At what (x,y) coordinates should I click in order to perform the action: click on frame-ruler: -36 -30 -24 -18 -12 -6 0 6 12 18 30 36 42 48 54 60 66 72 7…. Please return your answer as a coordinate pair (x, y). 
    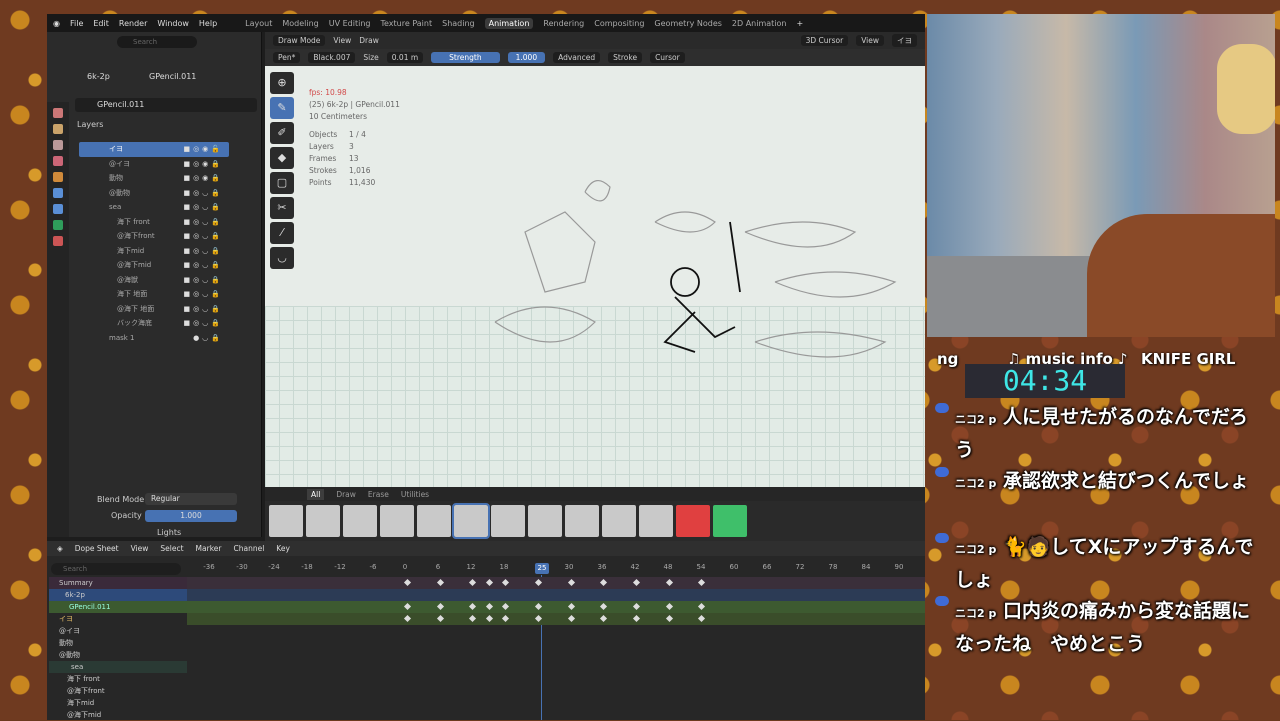
    Looking at the image, I should click on (556, 569).